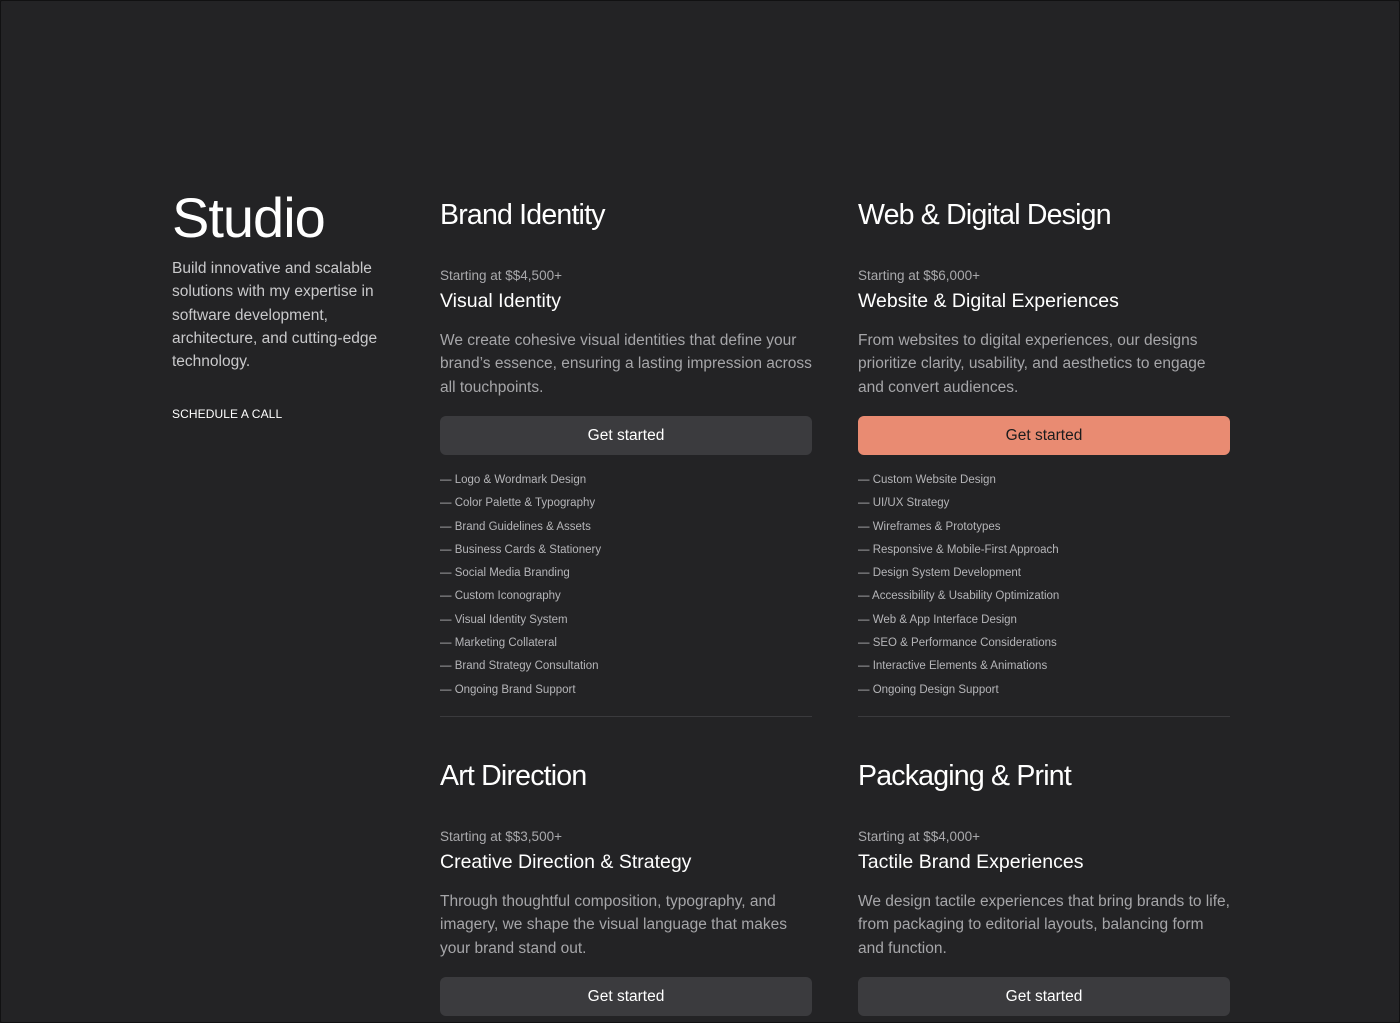  What do you see at coordinates (508, 689) in the screenshot?
I see `feature-item: — Ongoing Brand Support` at bounding box center [508, 689].